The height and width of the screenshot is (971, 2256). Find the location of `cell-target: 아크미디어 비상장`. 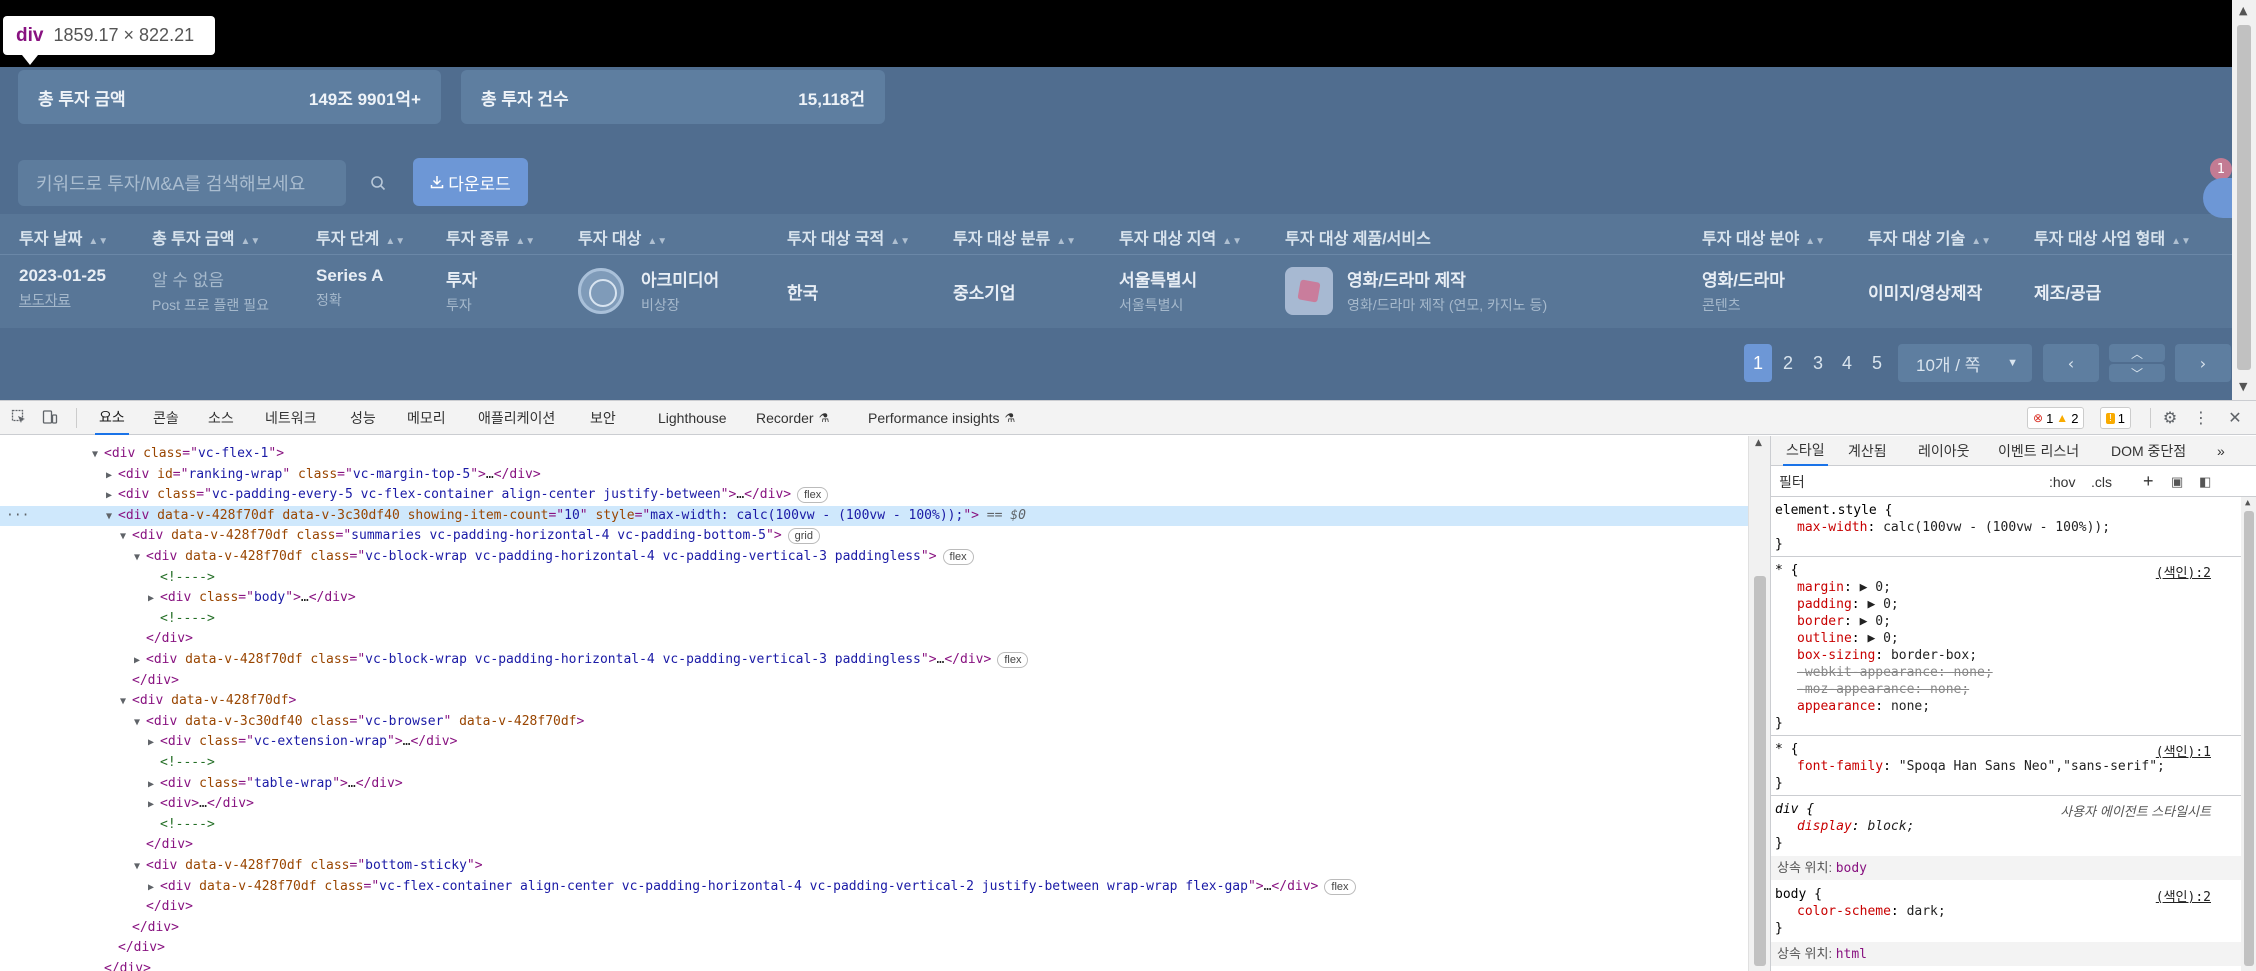

cell-target: 아크미디어 비상장 is located at coordinates (680, 290).